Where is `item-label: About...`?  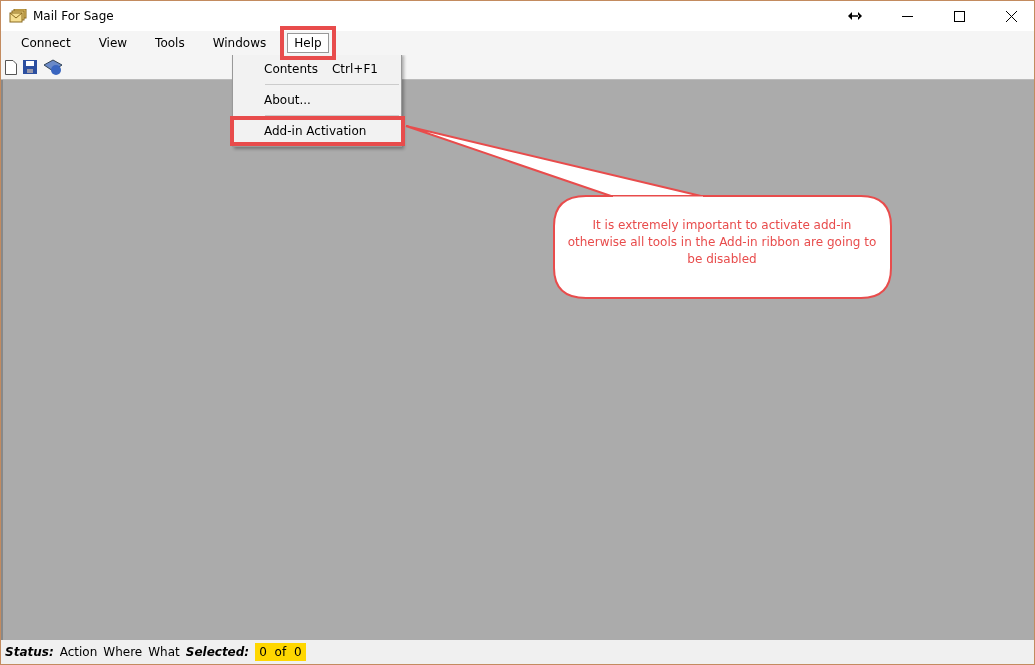 item-label: About... is located at coordinates (287, 100).